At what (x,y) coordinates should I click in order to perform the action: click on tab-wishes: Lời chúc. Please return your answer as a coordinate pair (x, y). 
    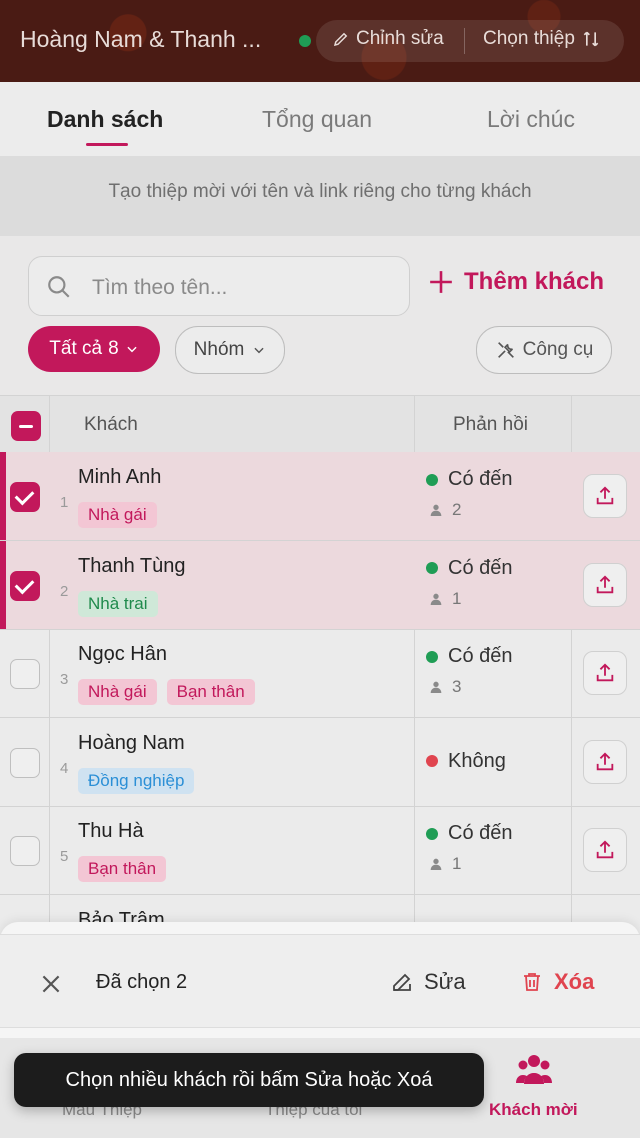
    Looking at the image, I should click on (531, 119).